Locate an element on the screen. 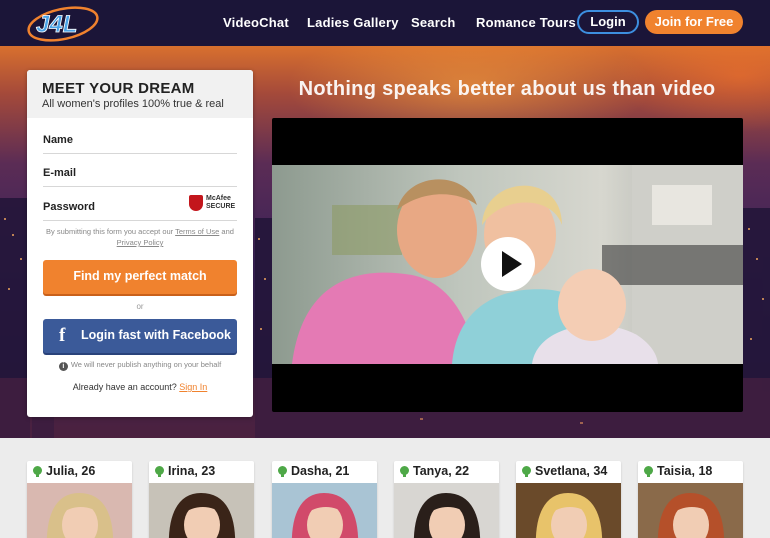 The image size is (770, 538). profile-name: Taisia, 18 is located at coordinates (678, 471).